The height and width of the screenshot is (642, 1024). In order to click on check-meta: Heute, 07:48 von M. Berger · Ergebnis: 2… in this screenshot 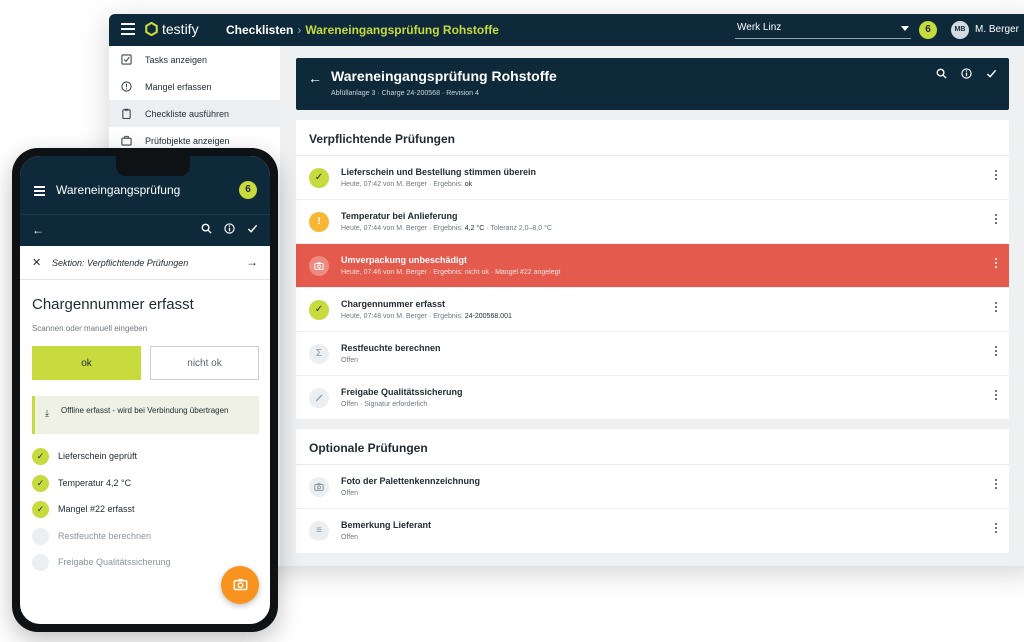, I will do `click(426, 316)`.